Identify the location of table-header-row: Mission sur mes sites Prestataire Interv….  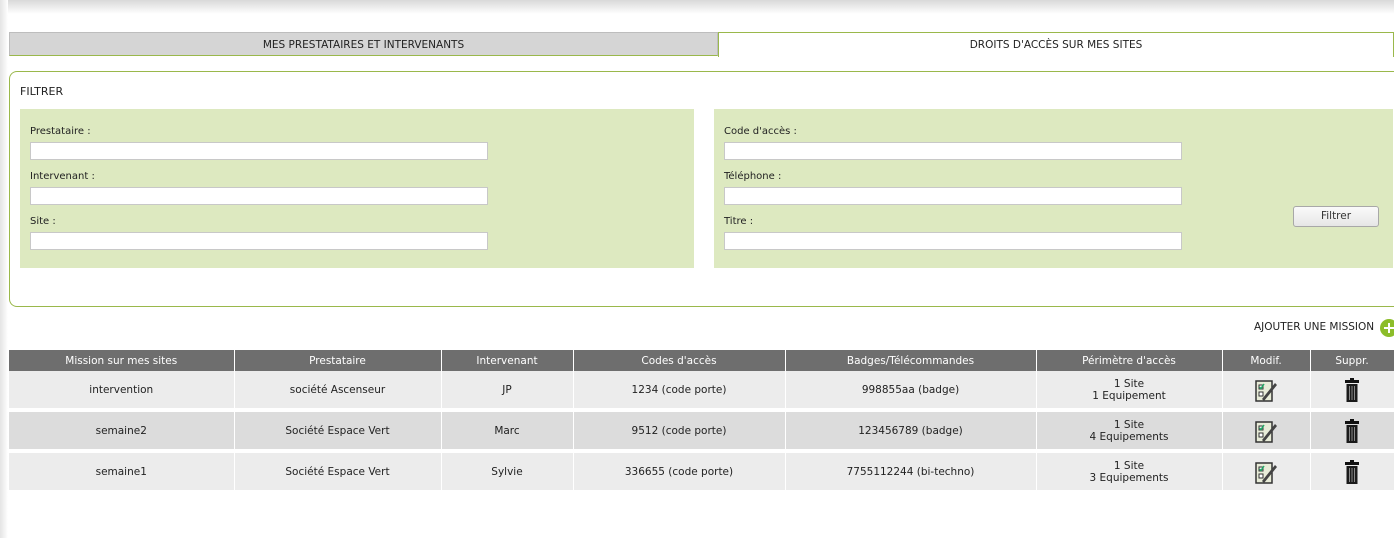
(701, 360).